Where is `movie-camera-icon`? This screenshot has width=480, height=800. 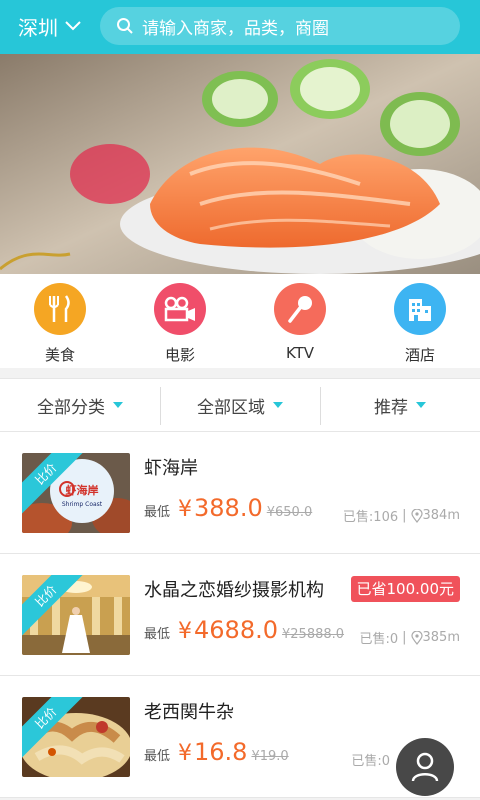 movie-camera-icon is located at coordinates (180, 309).